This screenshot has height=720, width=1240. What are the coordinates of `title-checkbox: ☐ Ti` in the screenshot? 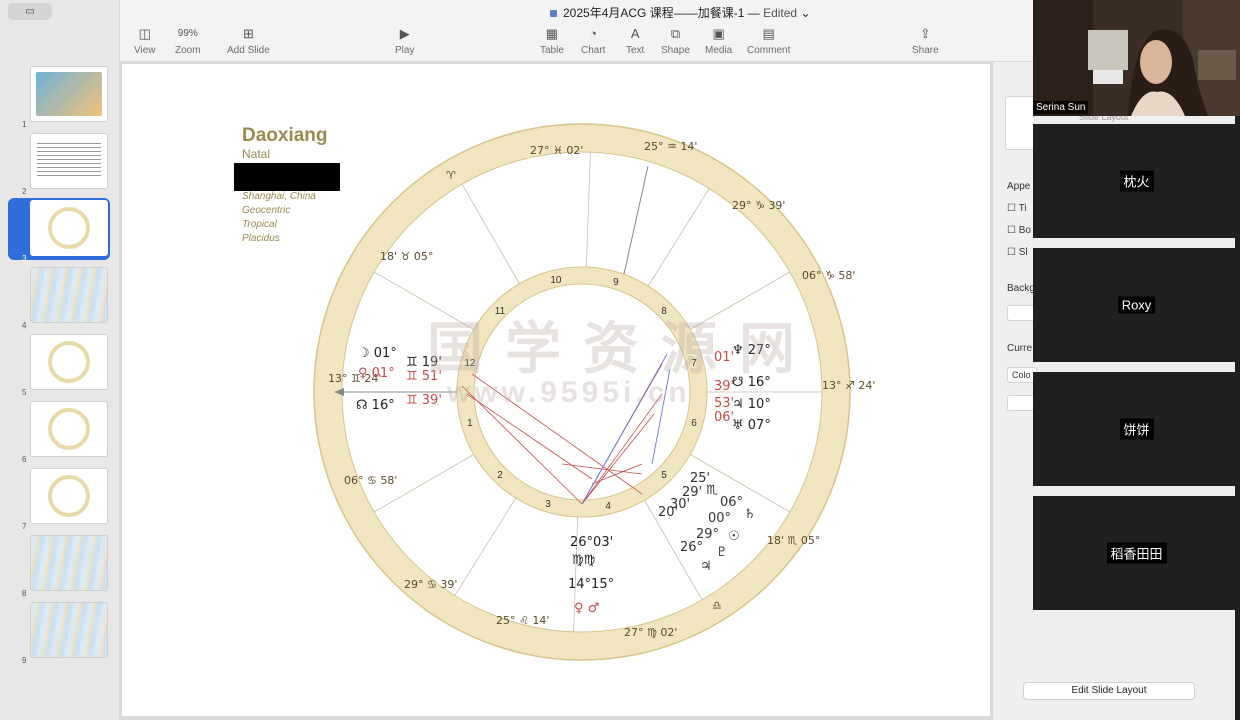 It's located at (1017, 208).